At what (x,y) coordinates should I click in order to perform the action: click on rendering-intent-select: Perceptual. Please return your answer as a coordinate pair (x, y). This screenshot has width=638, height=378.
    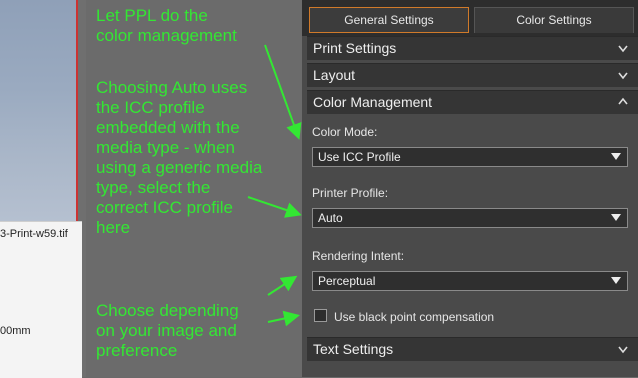
    Looking at the image, I should click on (470, 281).